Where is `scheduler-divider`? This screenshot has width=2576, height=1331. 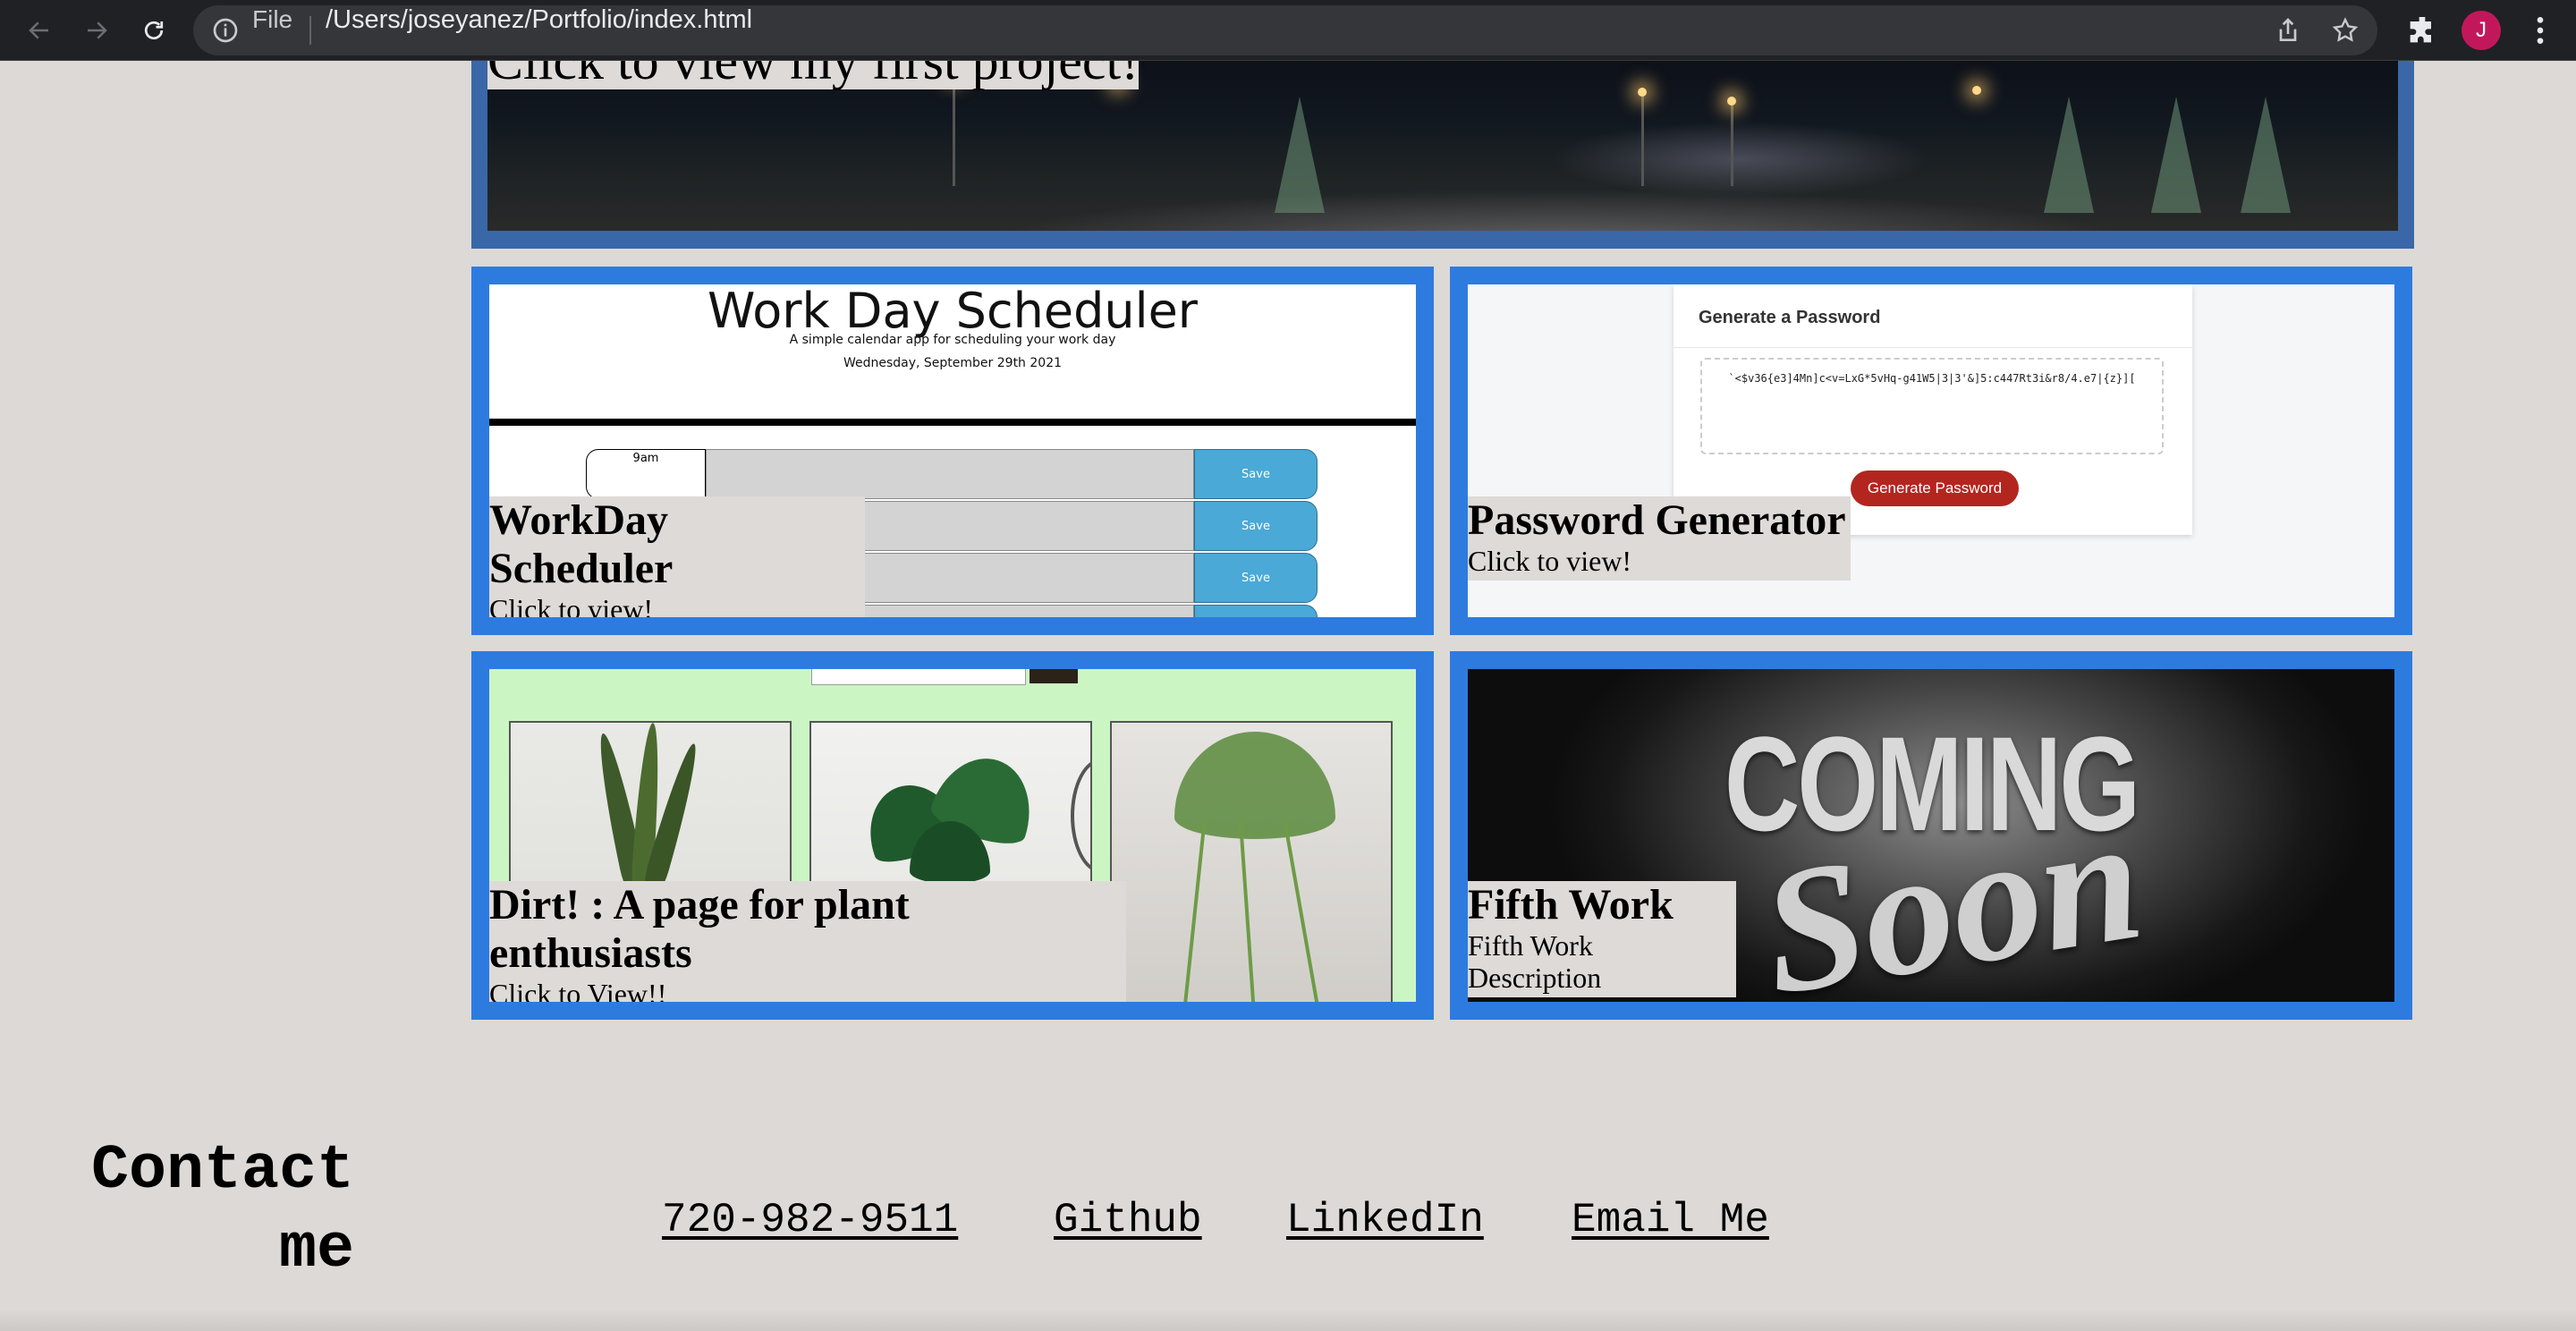
scheduler-divider is located at coordinates (952, 423).